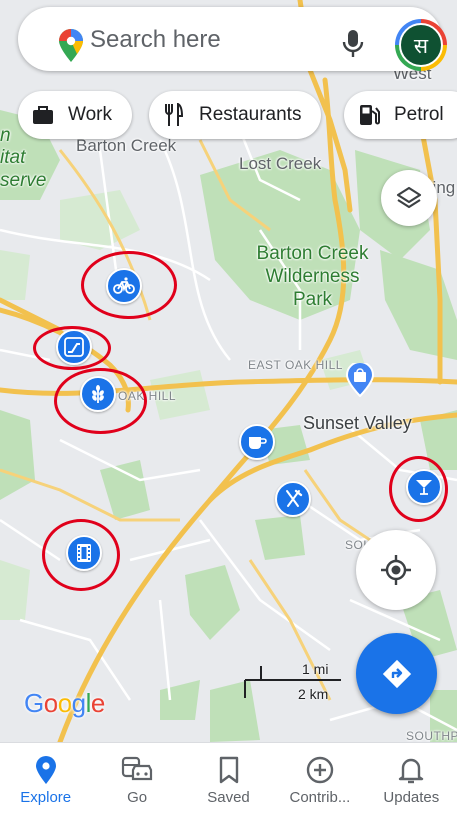  I want to click on google-logo: Google, so click(64, 703).